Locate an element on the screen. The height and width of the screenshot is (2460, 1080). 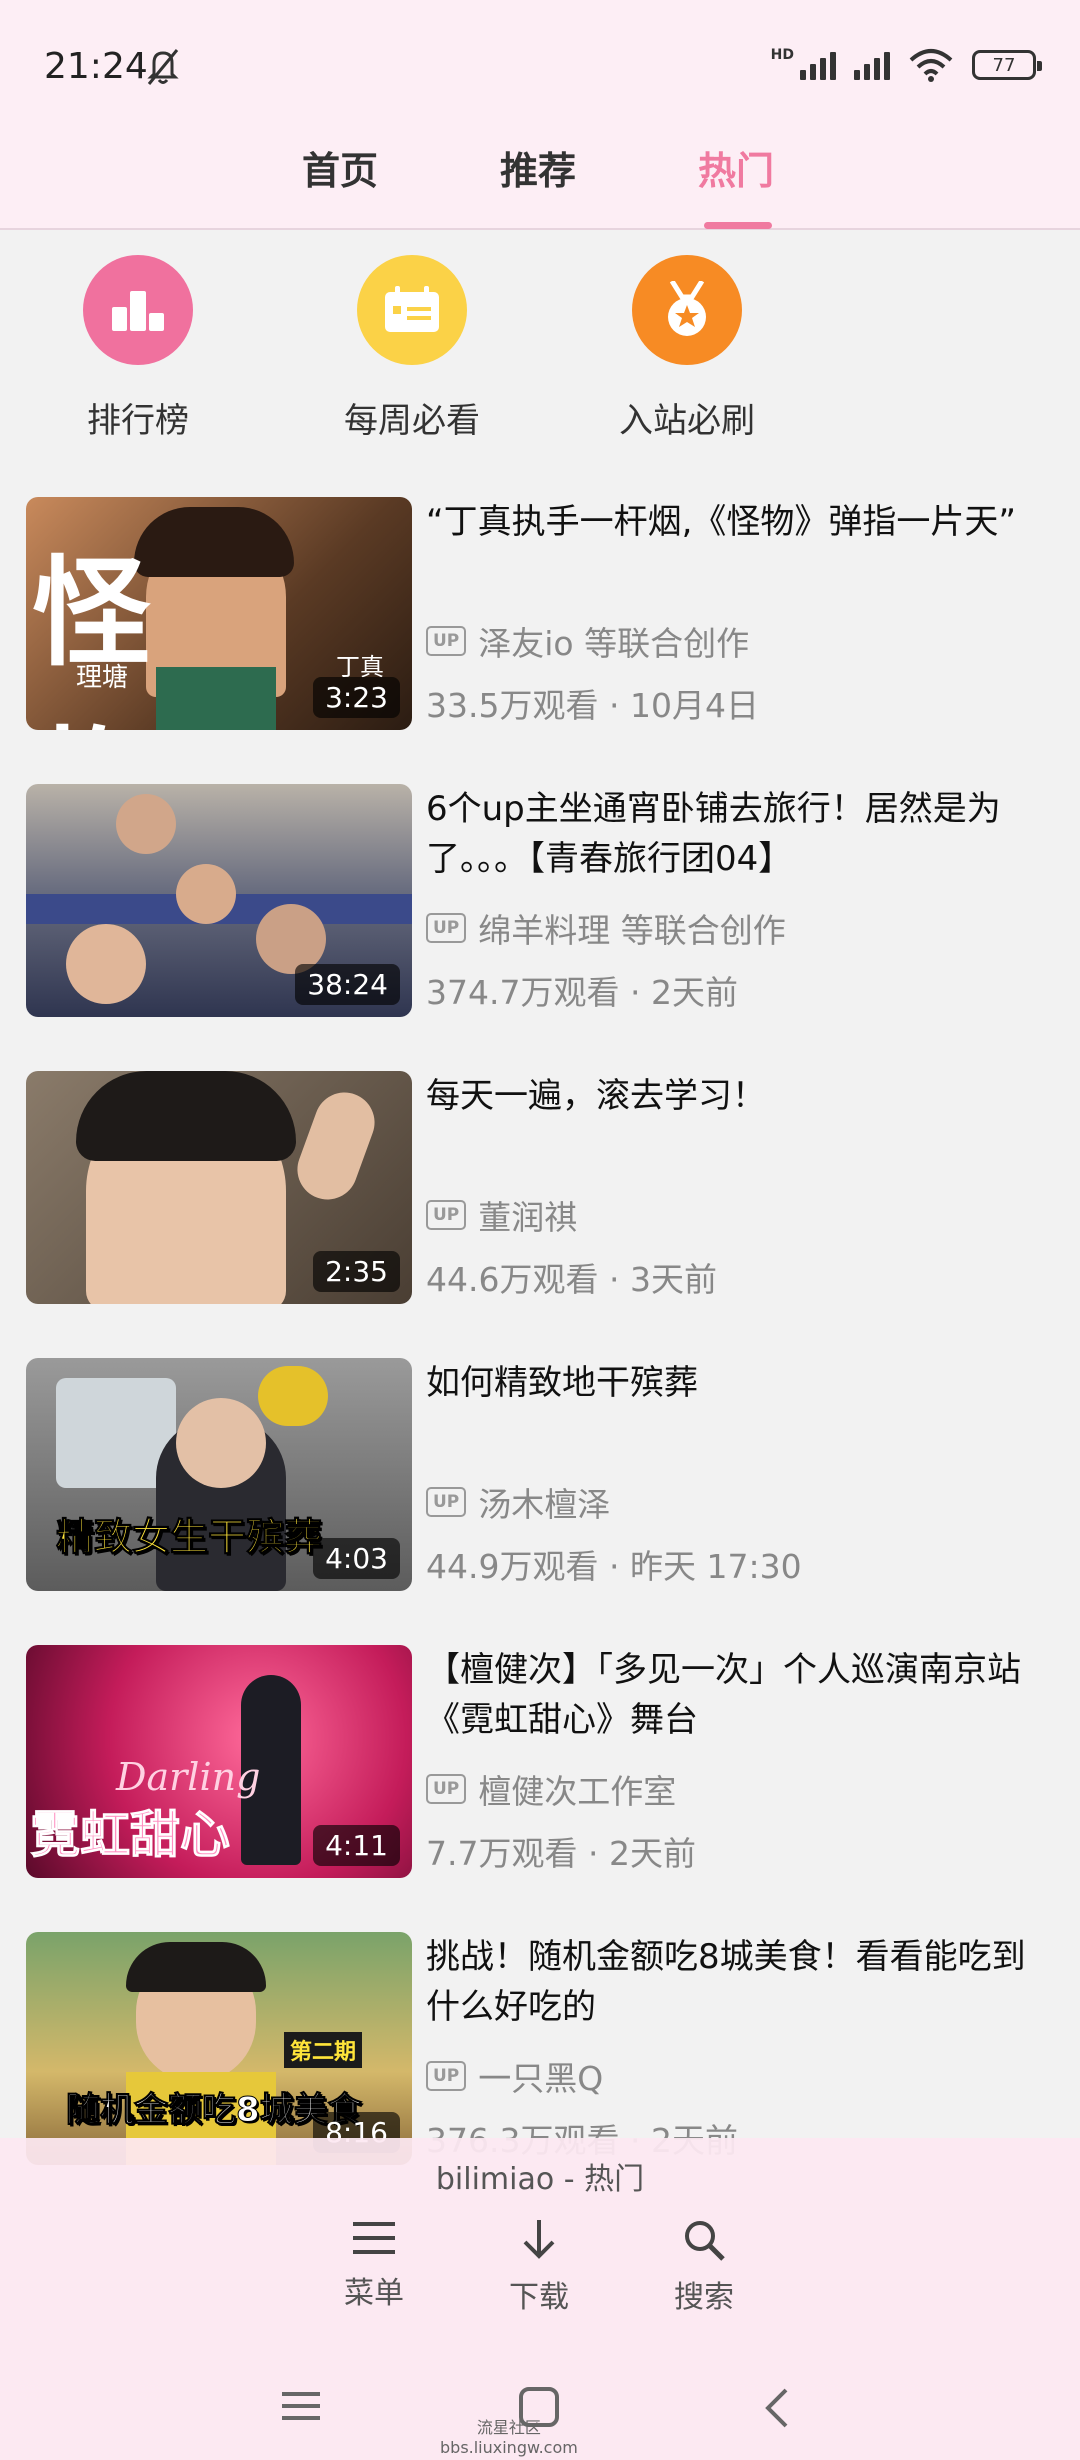
video-stats: 7.7万观看 · 2天前 is located at coordinates (561, 1853).